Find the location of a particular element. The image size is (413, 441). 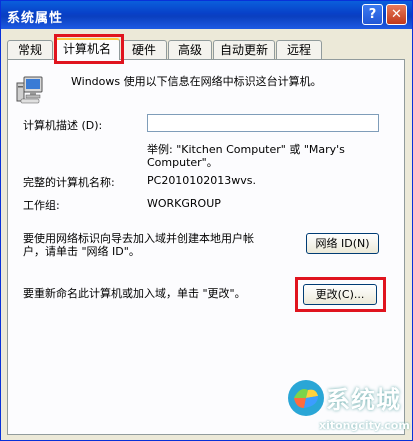

info-text: Windows 使用以下信息在网络中标识这台计算机。 is located at coordinates (196, 81).